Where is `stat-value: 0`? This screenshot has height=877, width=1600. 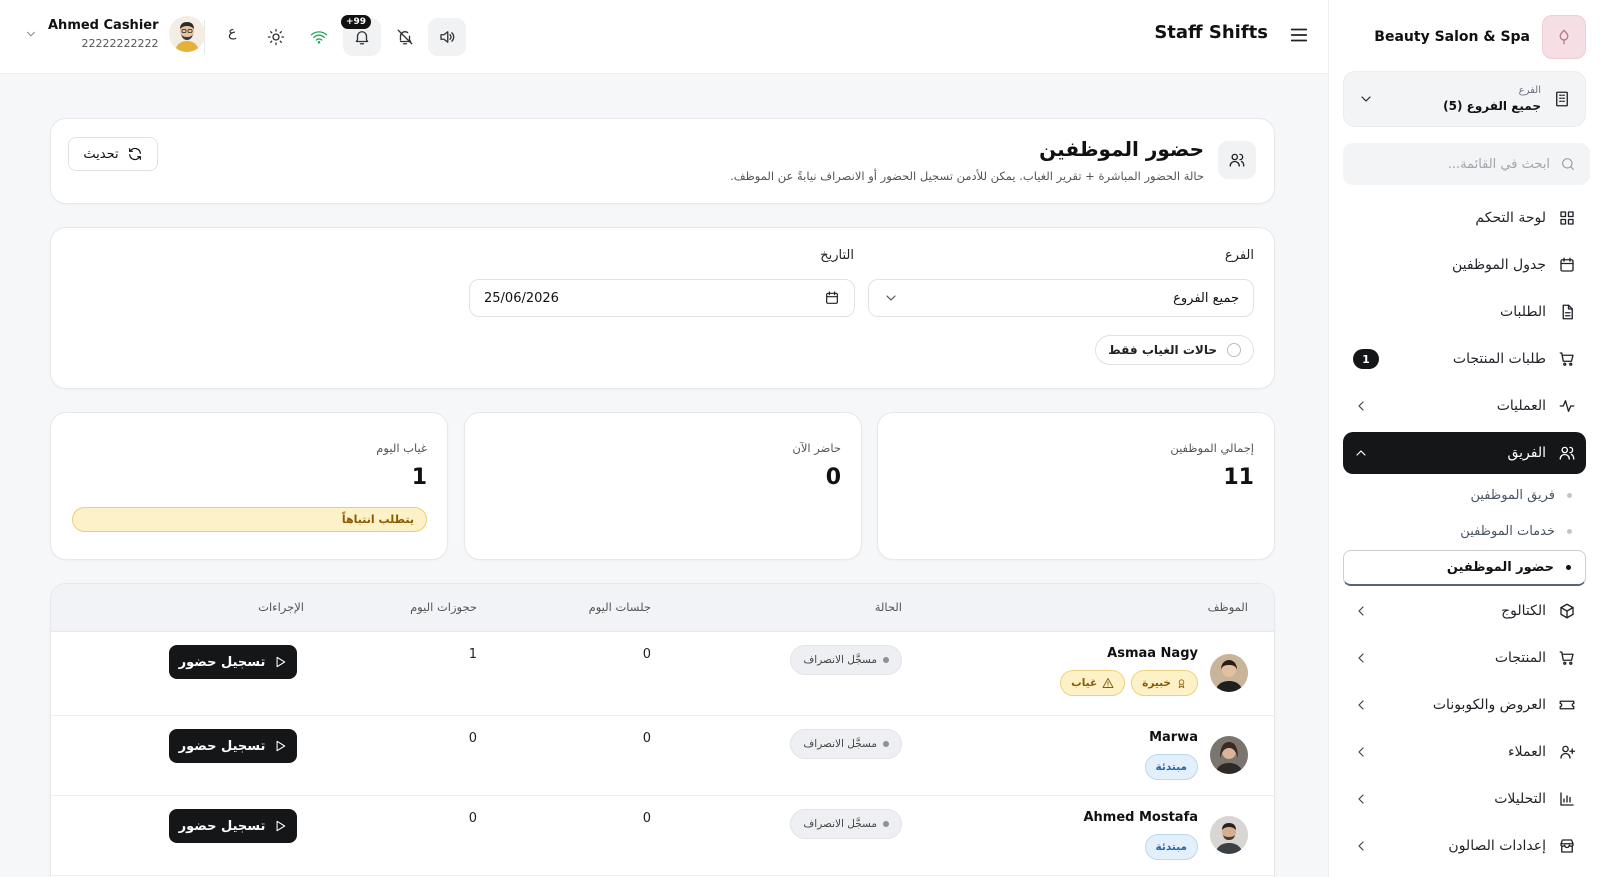
stat-value: 0 is located at coordinates (833, 477).